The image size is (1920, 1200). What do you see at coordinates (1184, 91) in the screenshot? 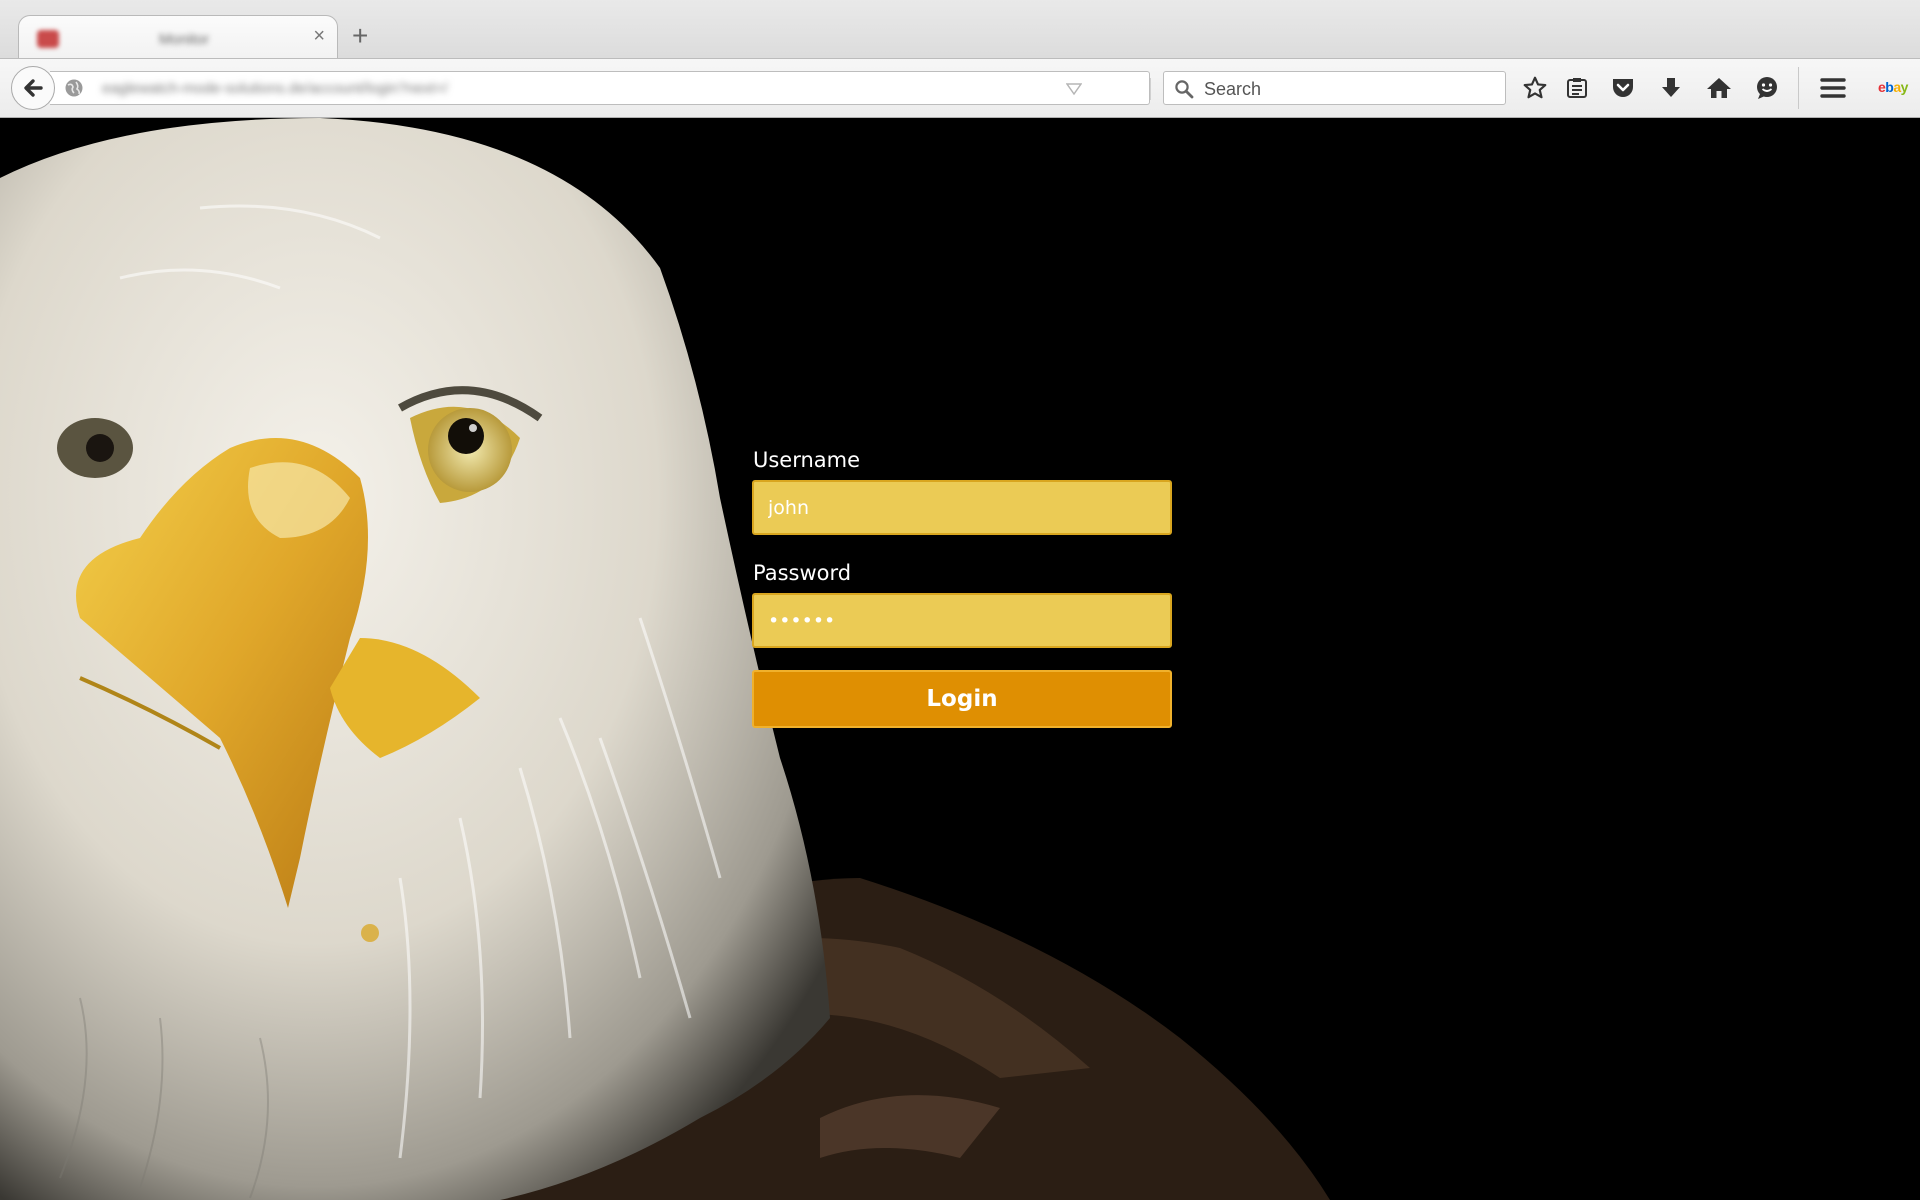
I see `search-icon` at bounding box center [1184, 91].